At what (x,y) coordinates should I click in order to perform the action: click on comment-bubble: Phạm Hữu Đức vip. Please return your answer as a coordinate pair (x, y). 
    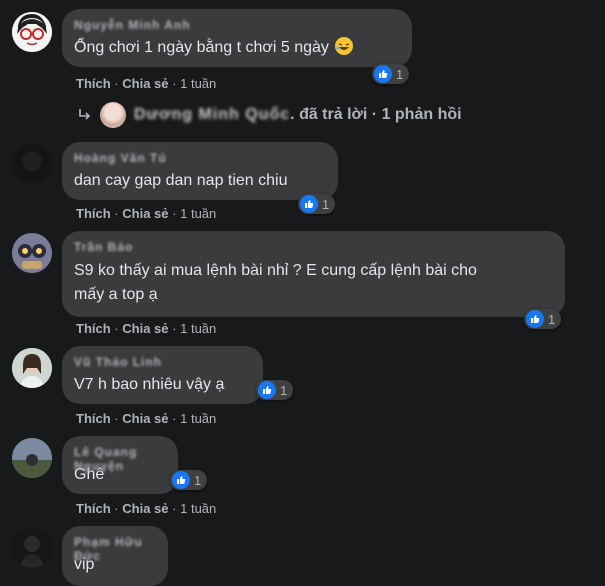
    Looking at the image, I should click on (115, 556).